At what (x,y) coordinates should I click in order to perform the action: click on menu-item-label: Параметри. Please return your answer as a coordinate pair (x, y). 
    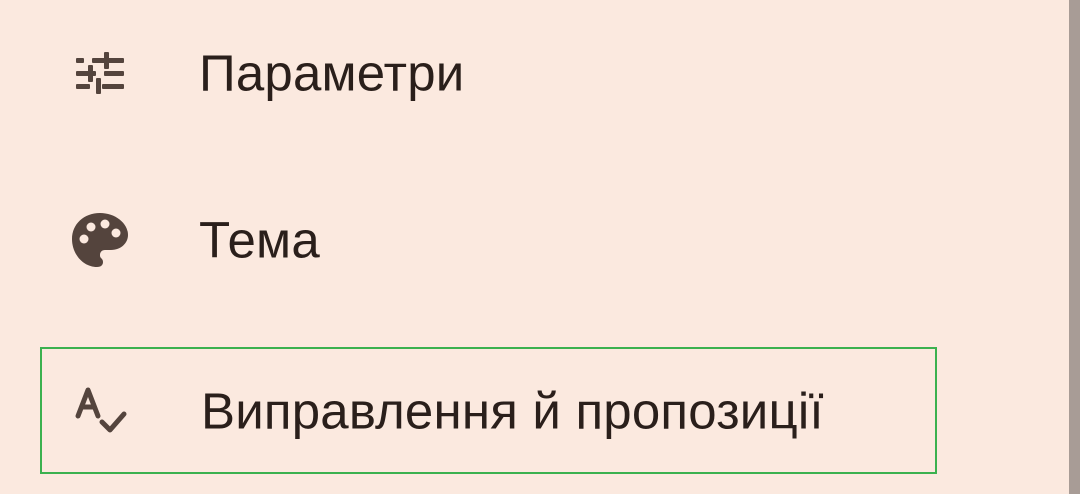
    Looking at the image, I should click on (332, 73).